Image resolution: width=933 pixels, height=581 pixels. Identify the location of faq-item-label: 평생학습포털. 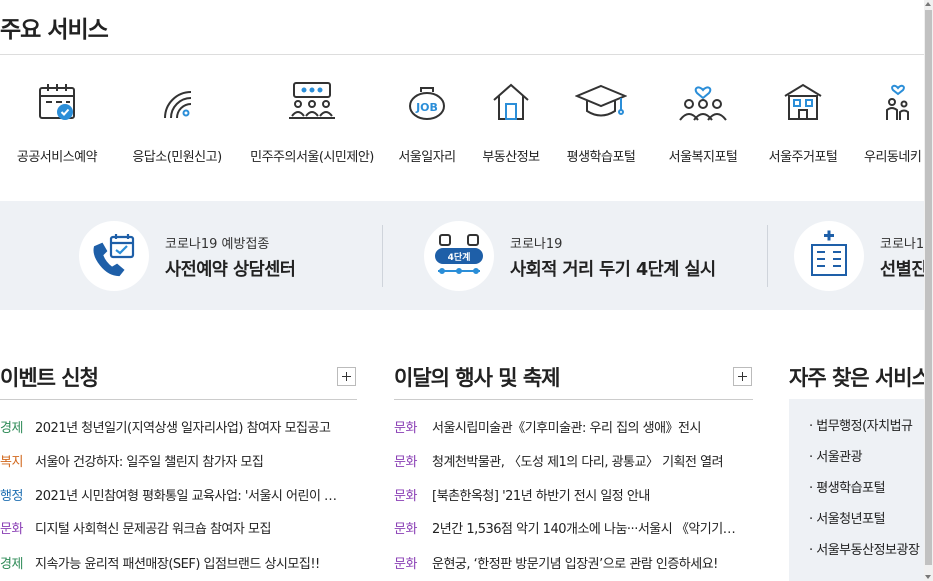
(851, 488).